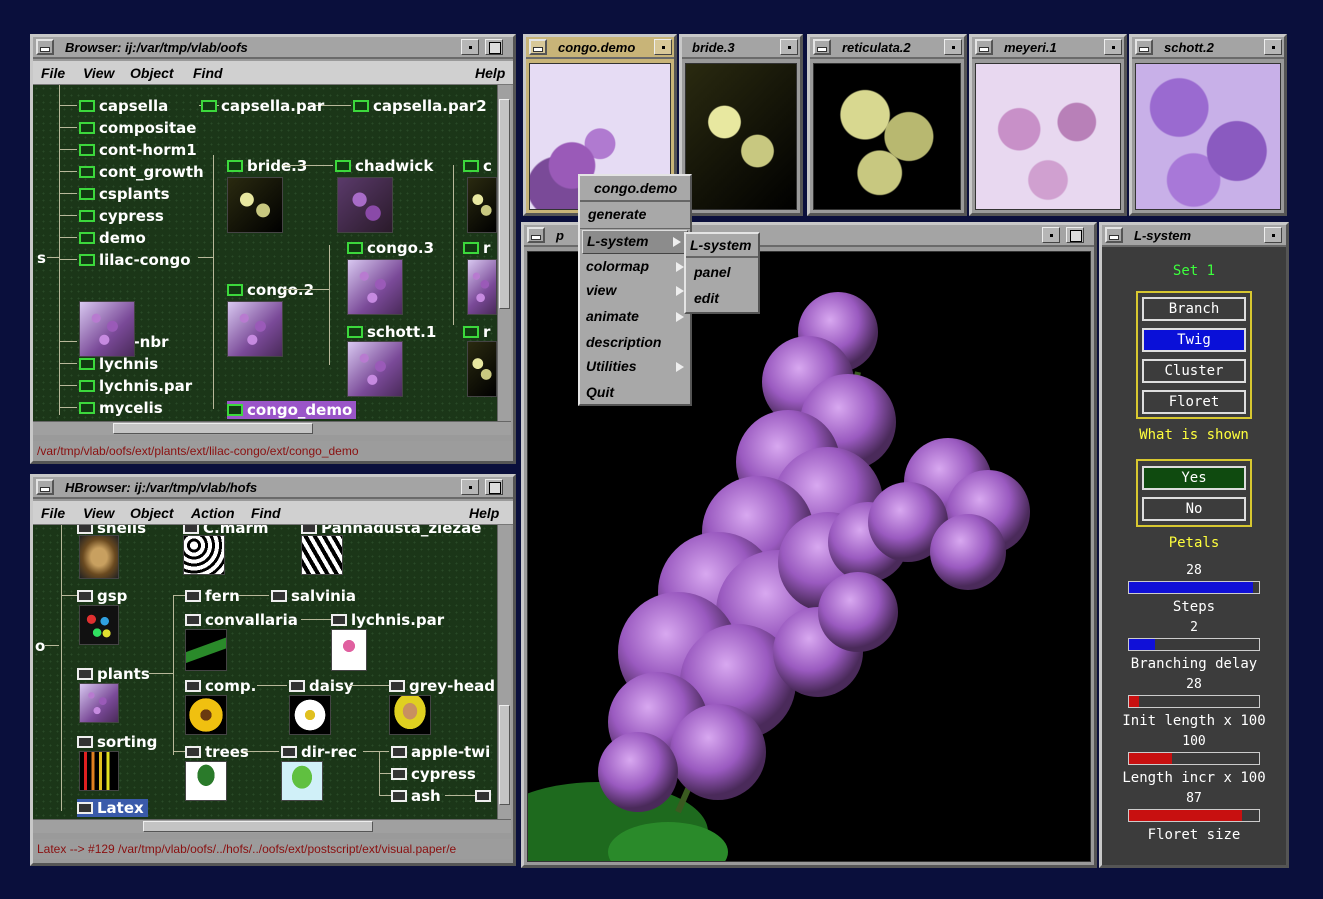 This screenshot has width=1323, height=899. I want to click on tree-node-congo-demo: congo_demo, so click(292, 410).